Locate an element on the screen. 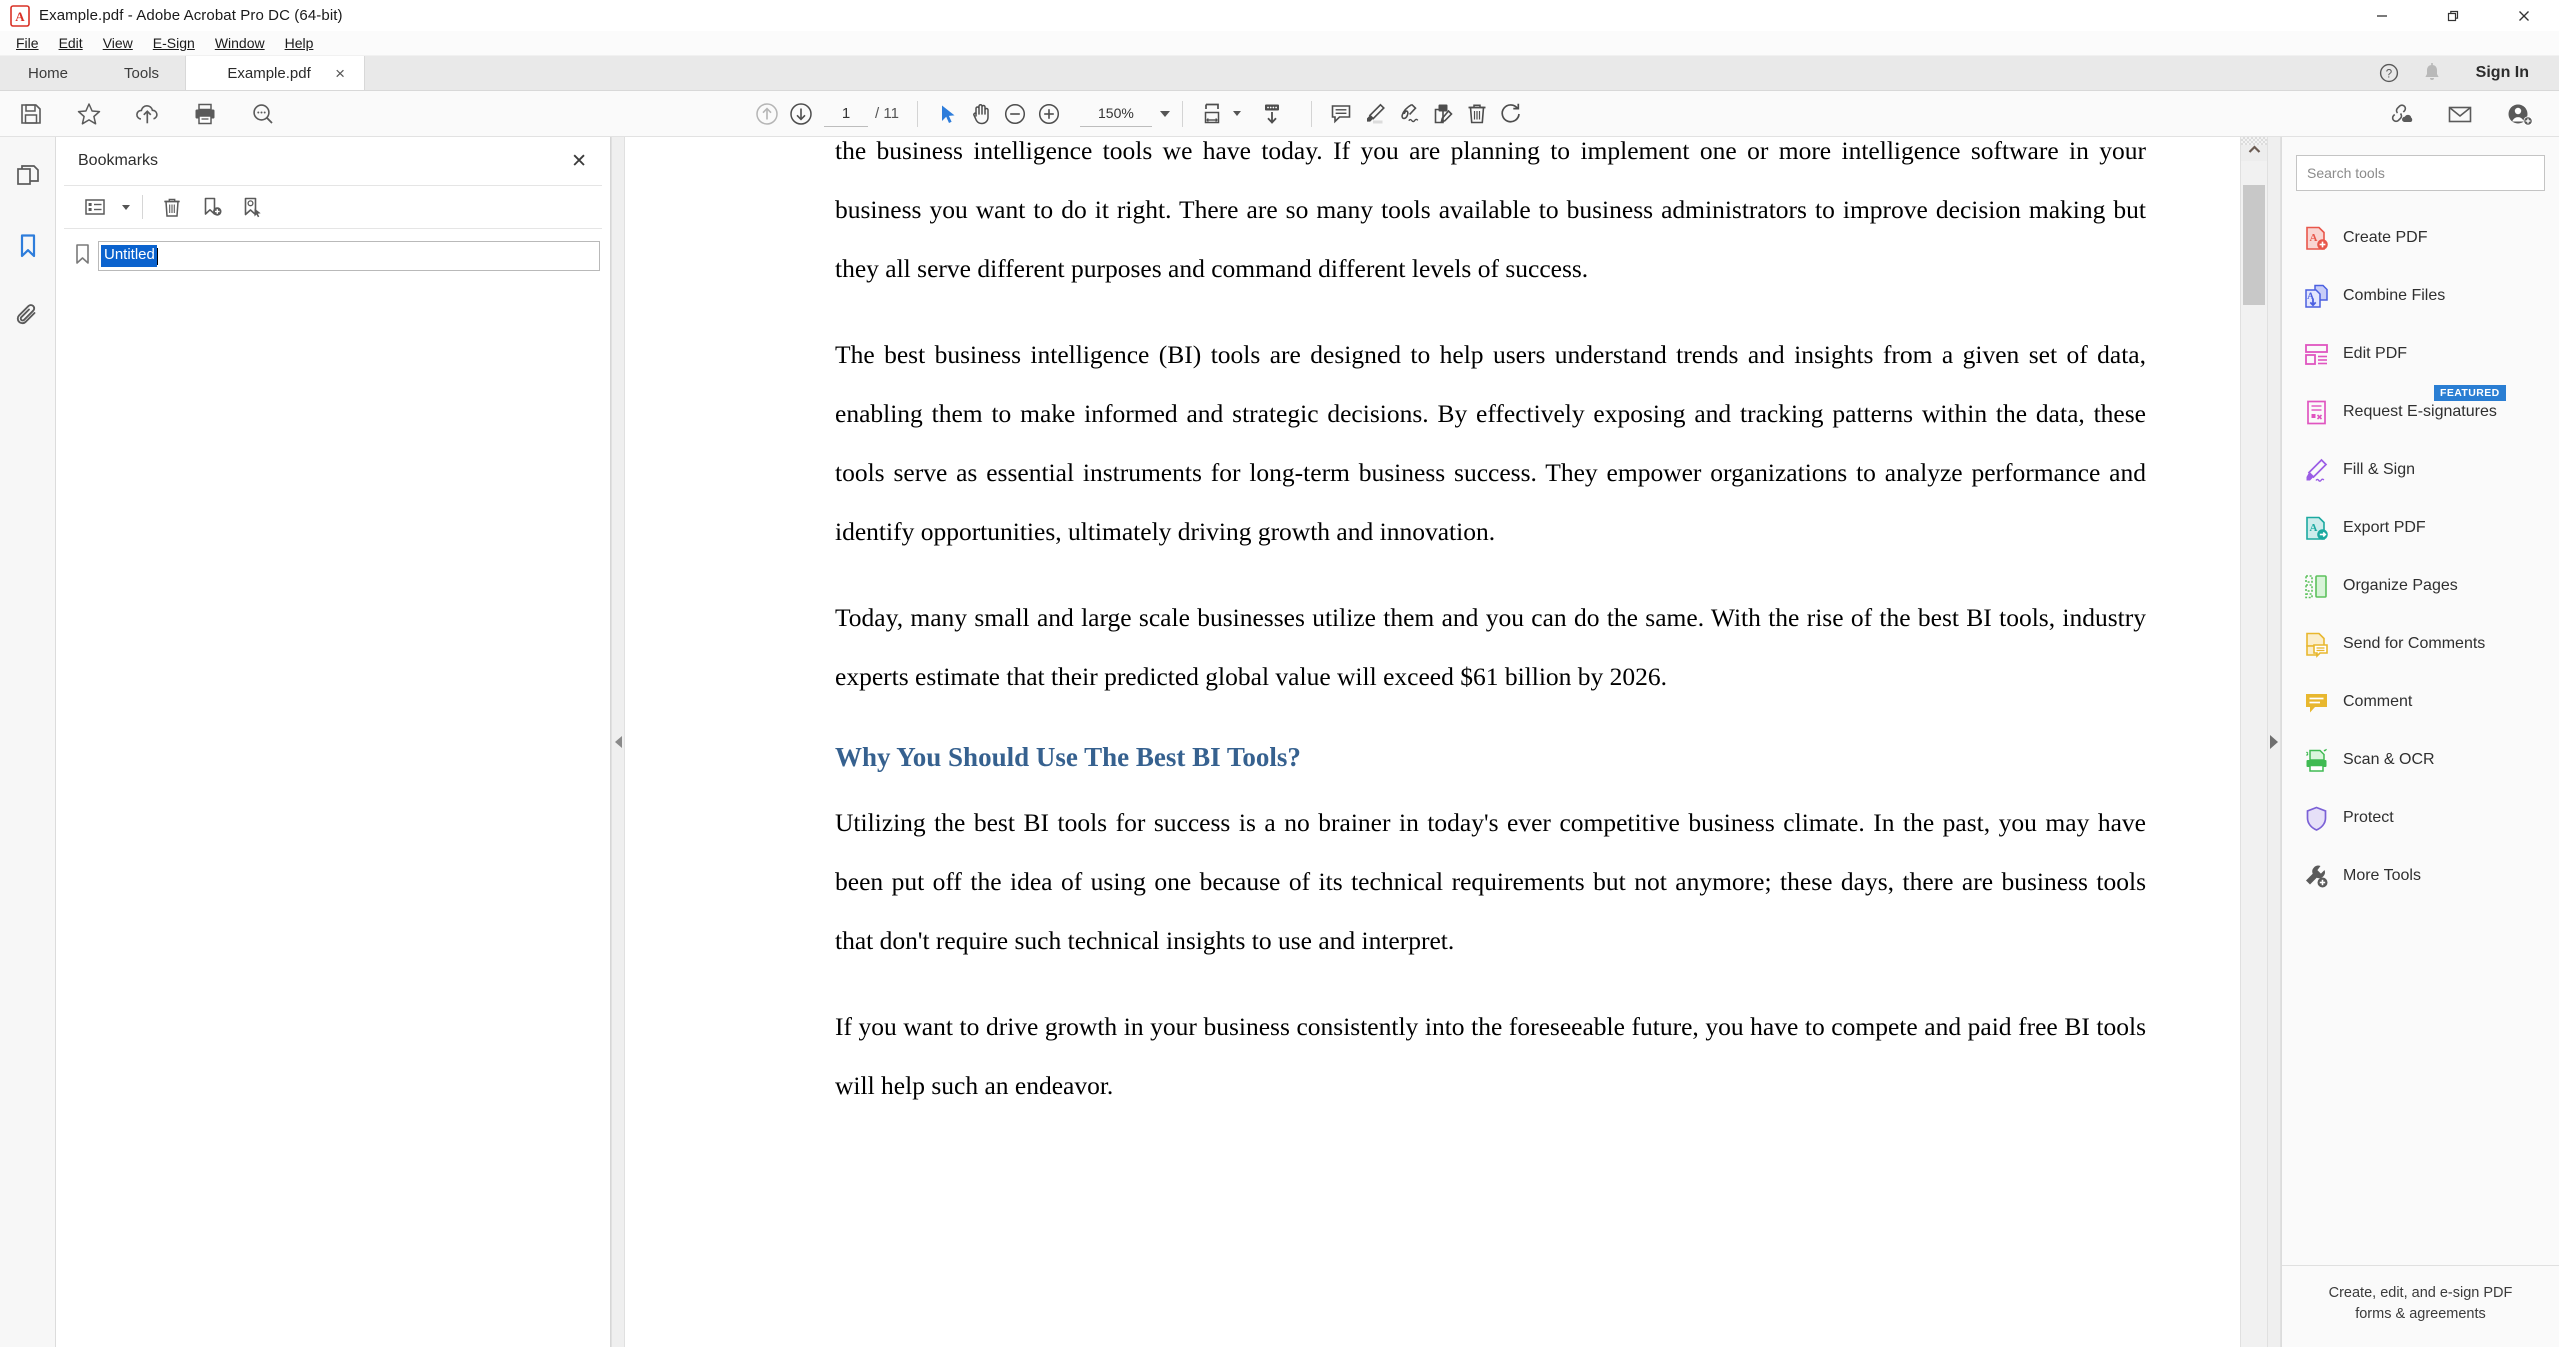 The height and width of the screenshot is (1347, 2559). help-circle-icon: ? is located at coordinates (2389, 73).